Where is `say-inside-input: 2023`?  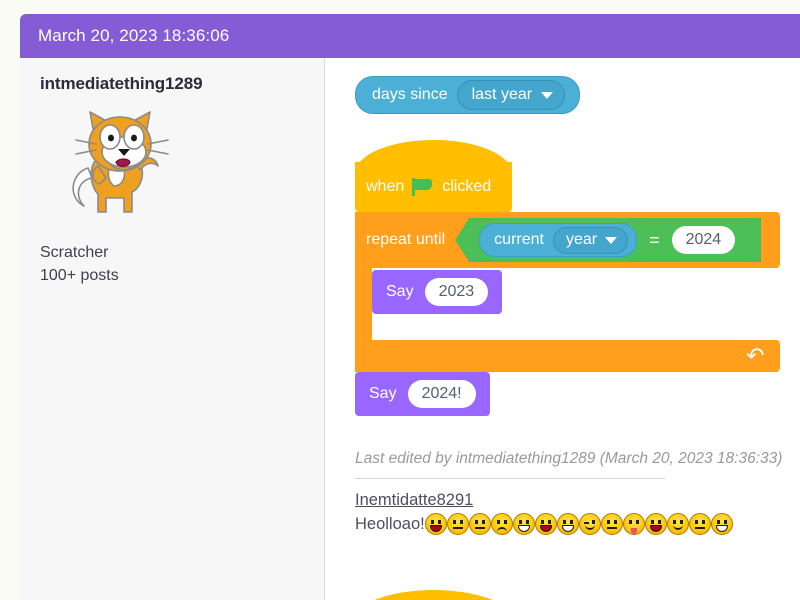 say-inside-input: 2023 is located at coordinates (456, 292).